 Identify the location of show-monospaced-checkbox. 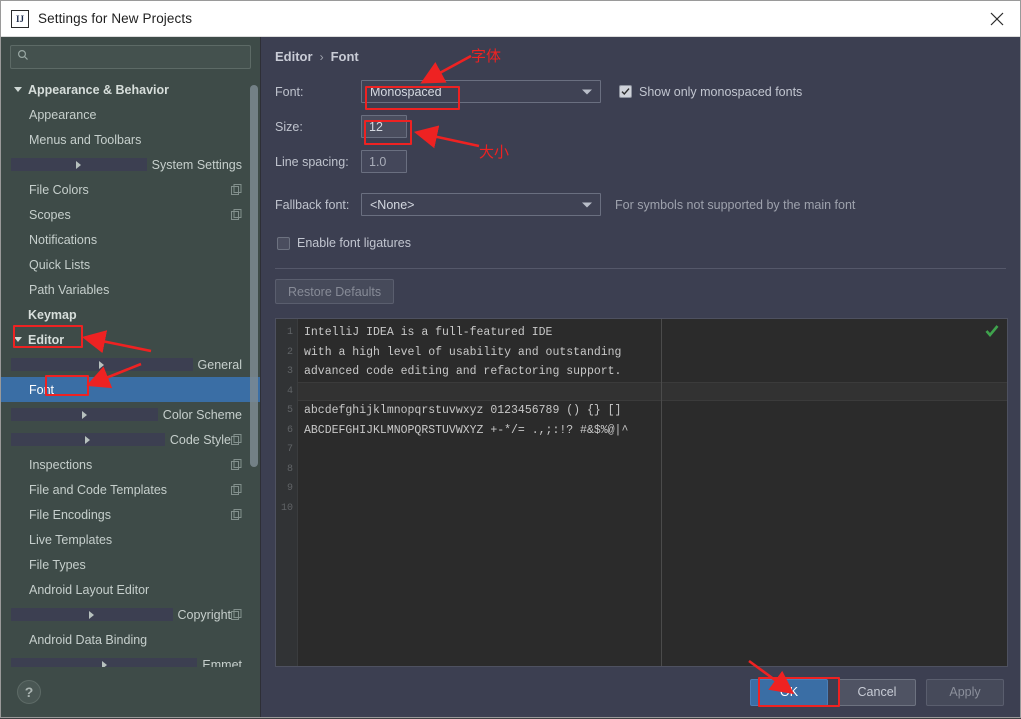
(625, 91).